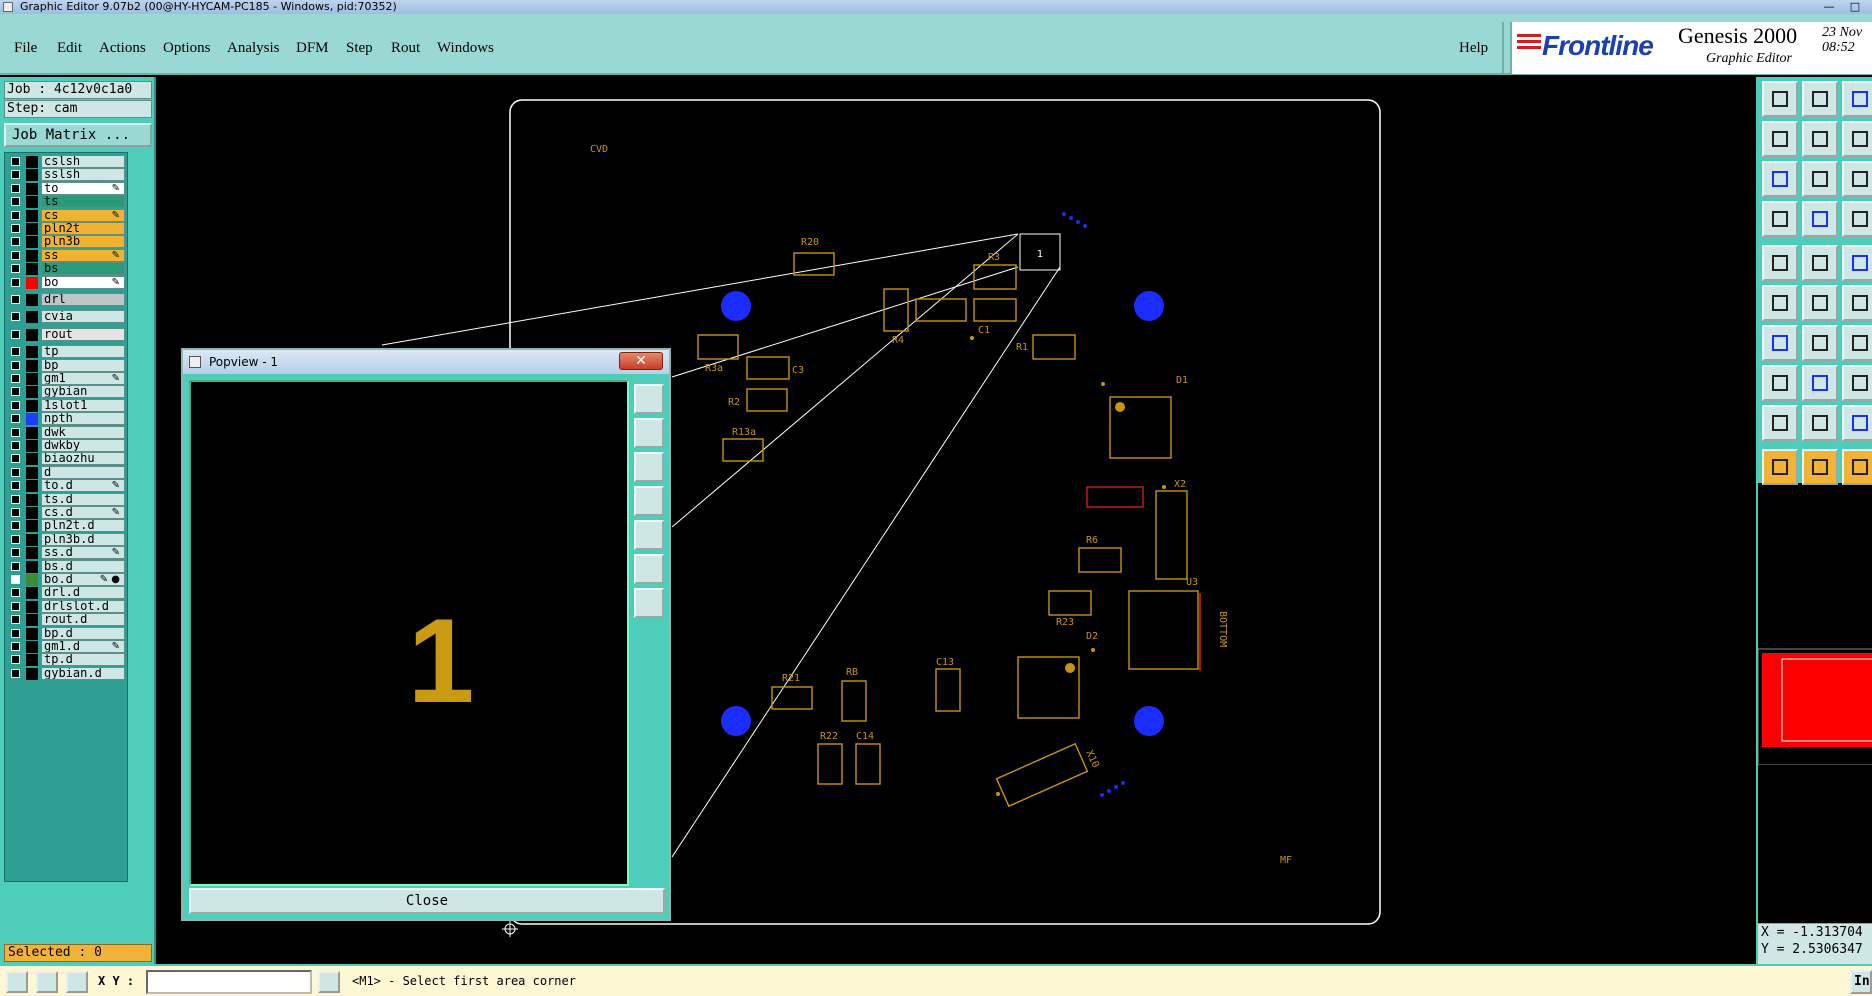 Image resolution: width=1872 pixels, height=996 pixels. What do you see at coordinates (1820, 139) in the screenshot?
I see `zoom-right-icon` at bounding box center [1820, 139].